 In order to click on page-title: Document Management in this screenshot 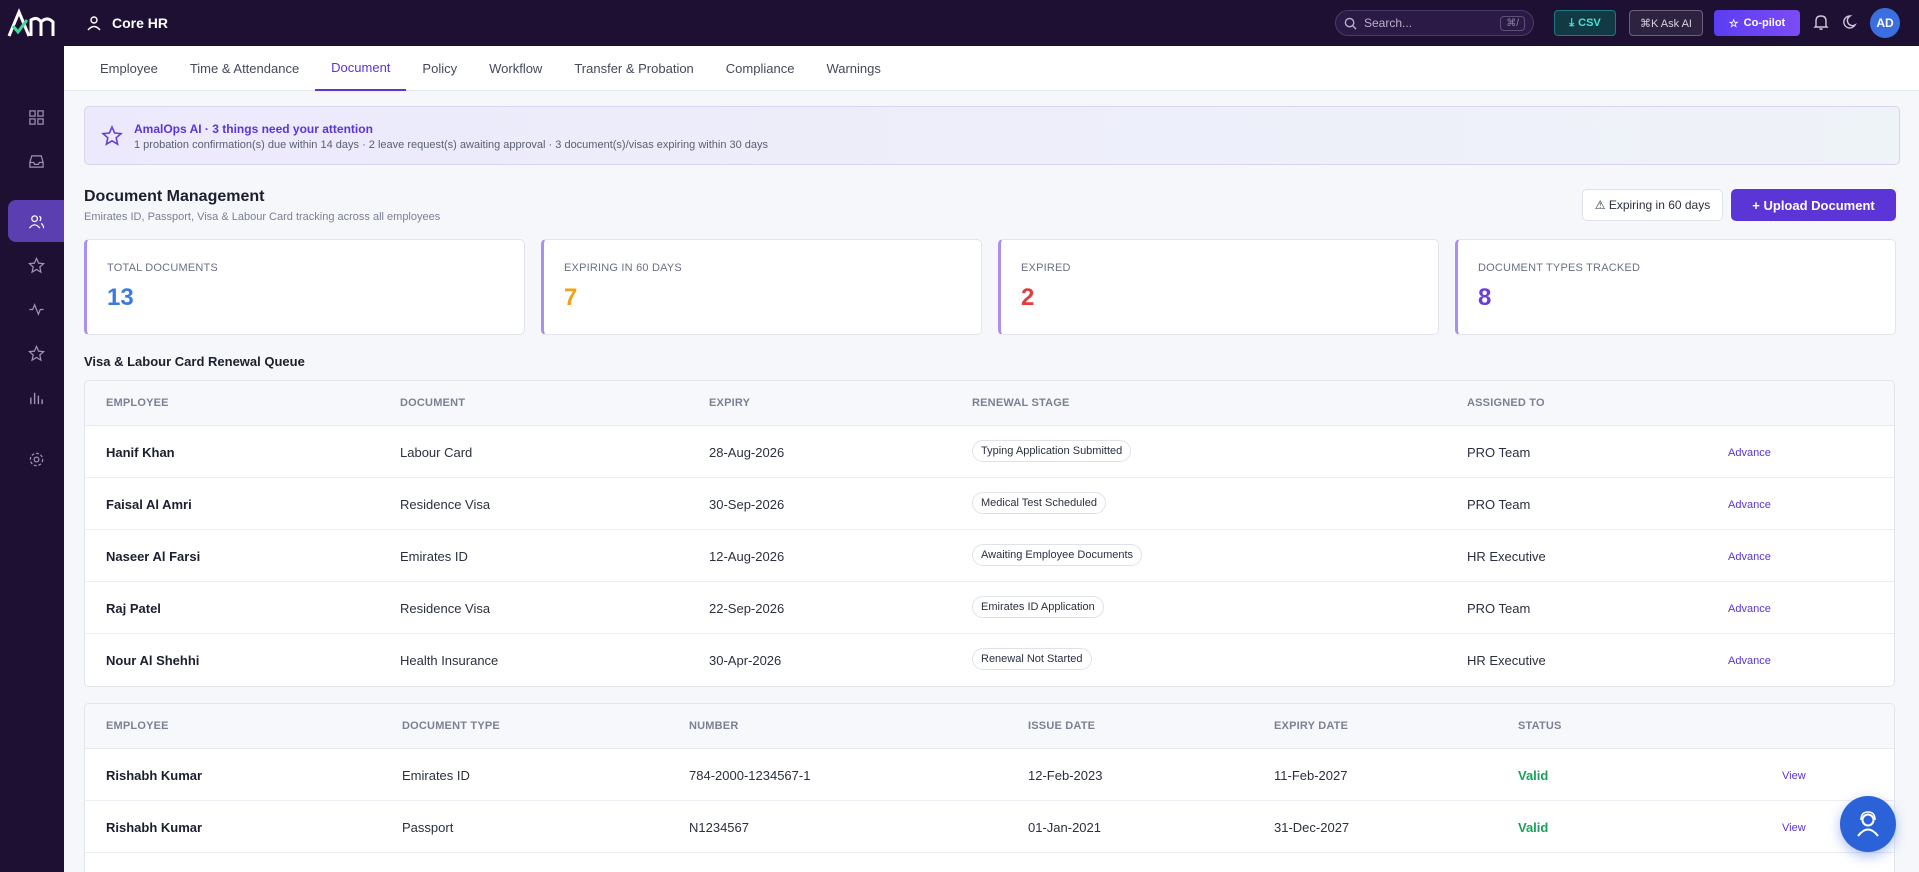, I will do `click(174, 196)`.